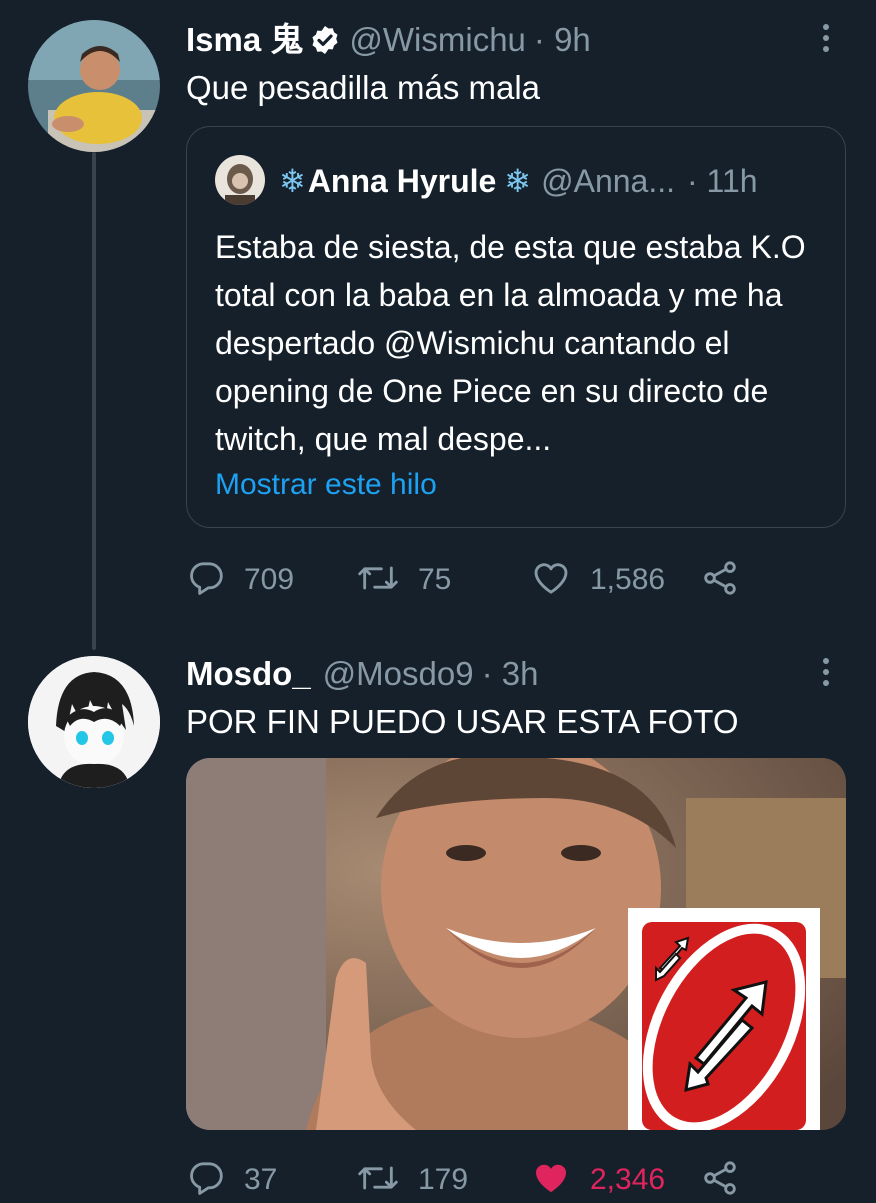 The height and width of the screenshot is (1203, 876). I want to click on tweet-1-header: Isma 鬼 @Wismichu · 9h, so click(388, 40).